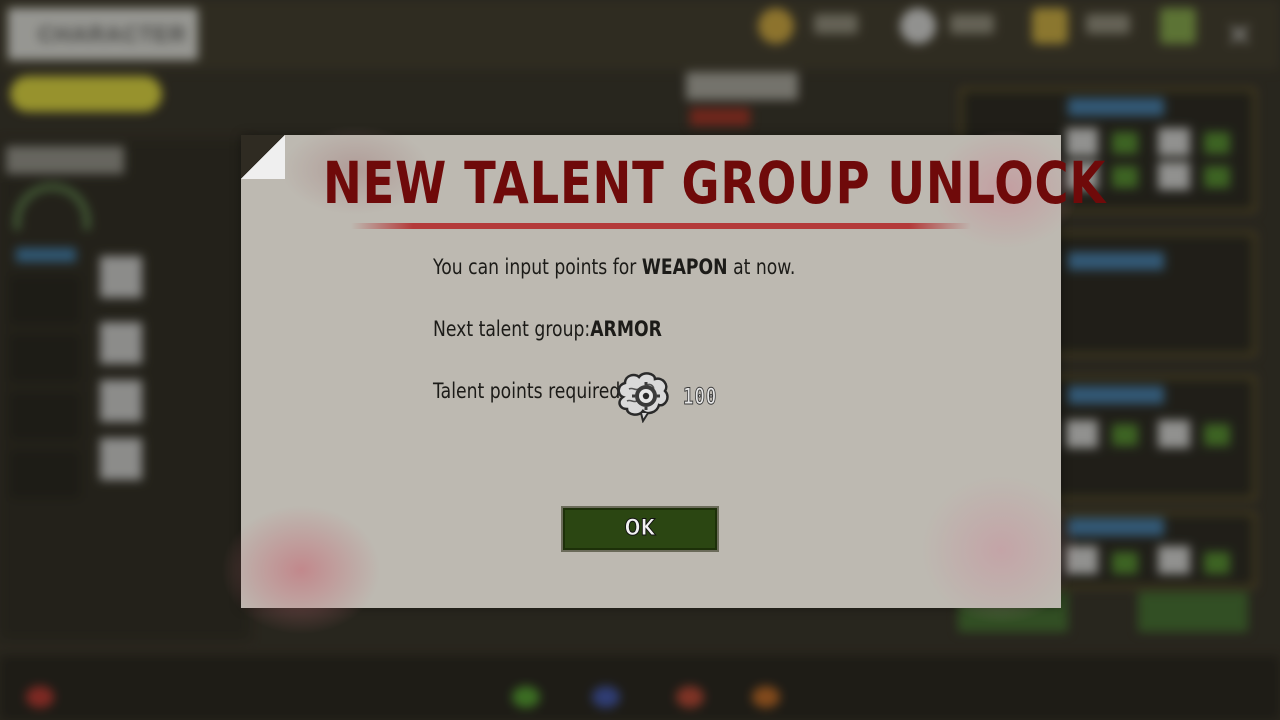 This screenshot has height=720, width=1280. Describe the element at coordinates (643, 397) in the screenshot. I see `brain-gear-icon` at that location.